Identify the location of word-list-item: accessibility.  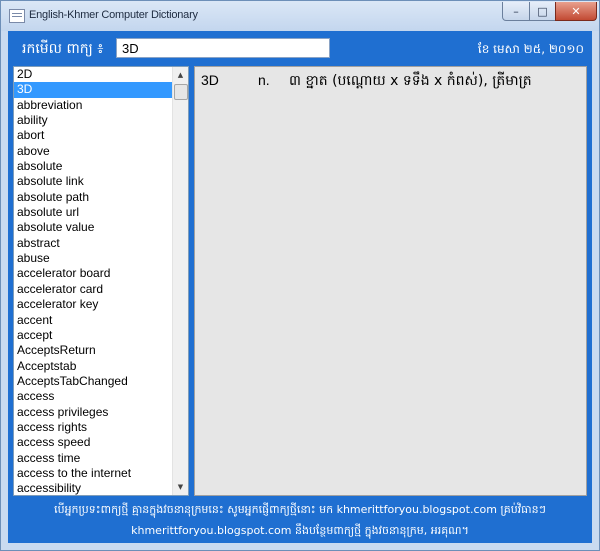
(93, 488).